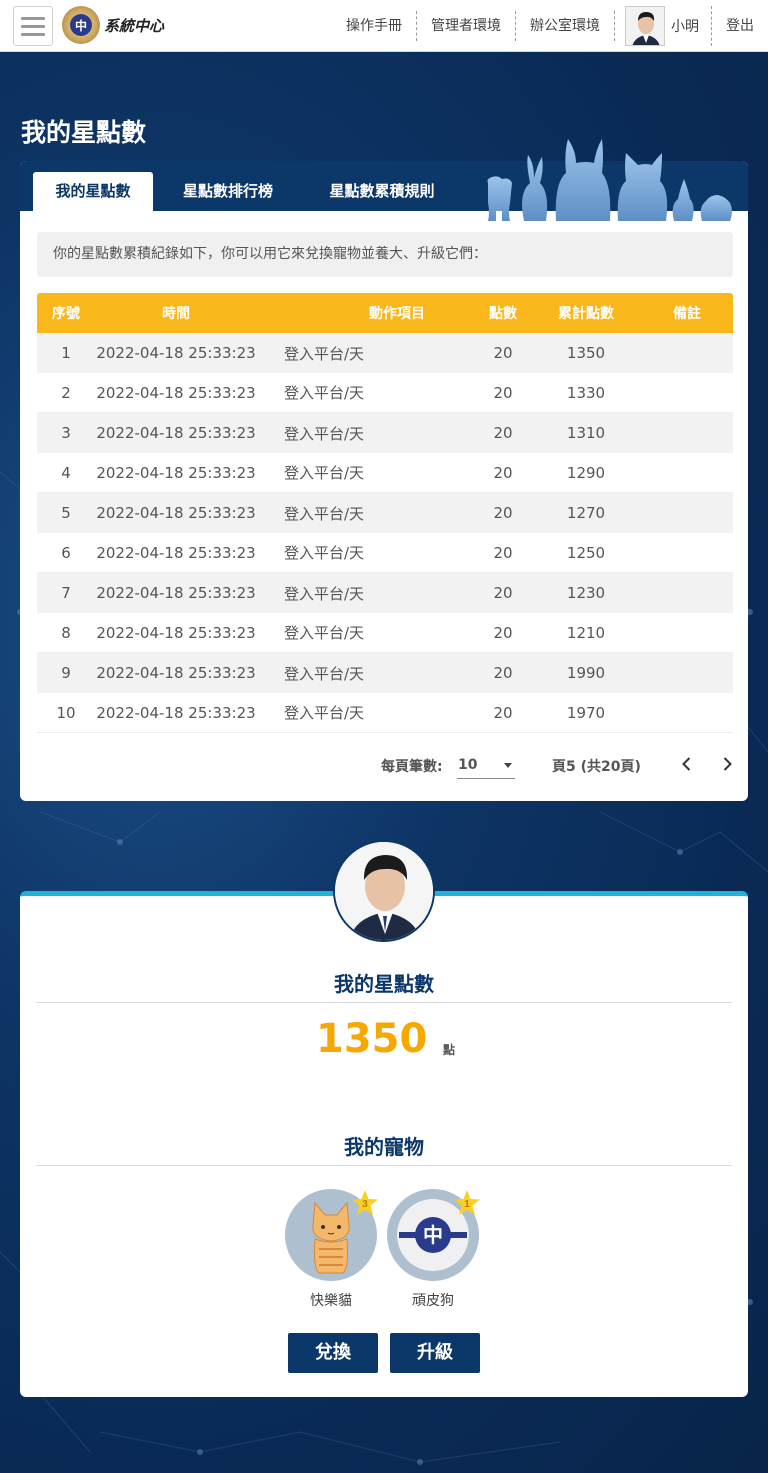 The width and height of the screenshot is (768, 1473). Describe the element at coordinates (385, 393) in the screenshot. I see `table-row: 2 2022-04-18 25:33:23 登入平台/天 20 1330` at that location.